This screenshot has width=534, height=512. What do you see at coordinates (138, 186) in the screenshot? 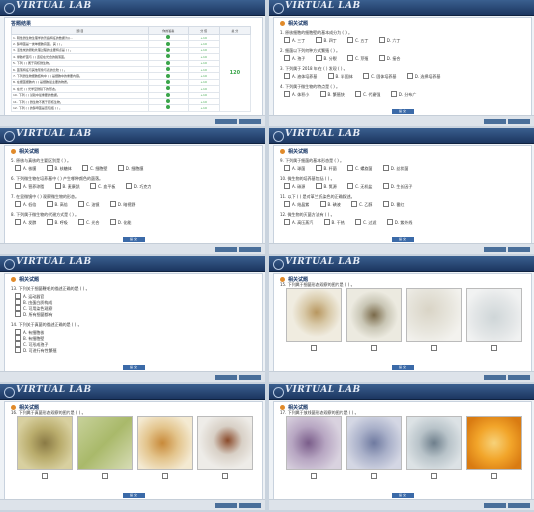
I see `option-d: D. 巧克力` at bounding box center [138, 186].